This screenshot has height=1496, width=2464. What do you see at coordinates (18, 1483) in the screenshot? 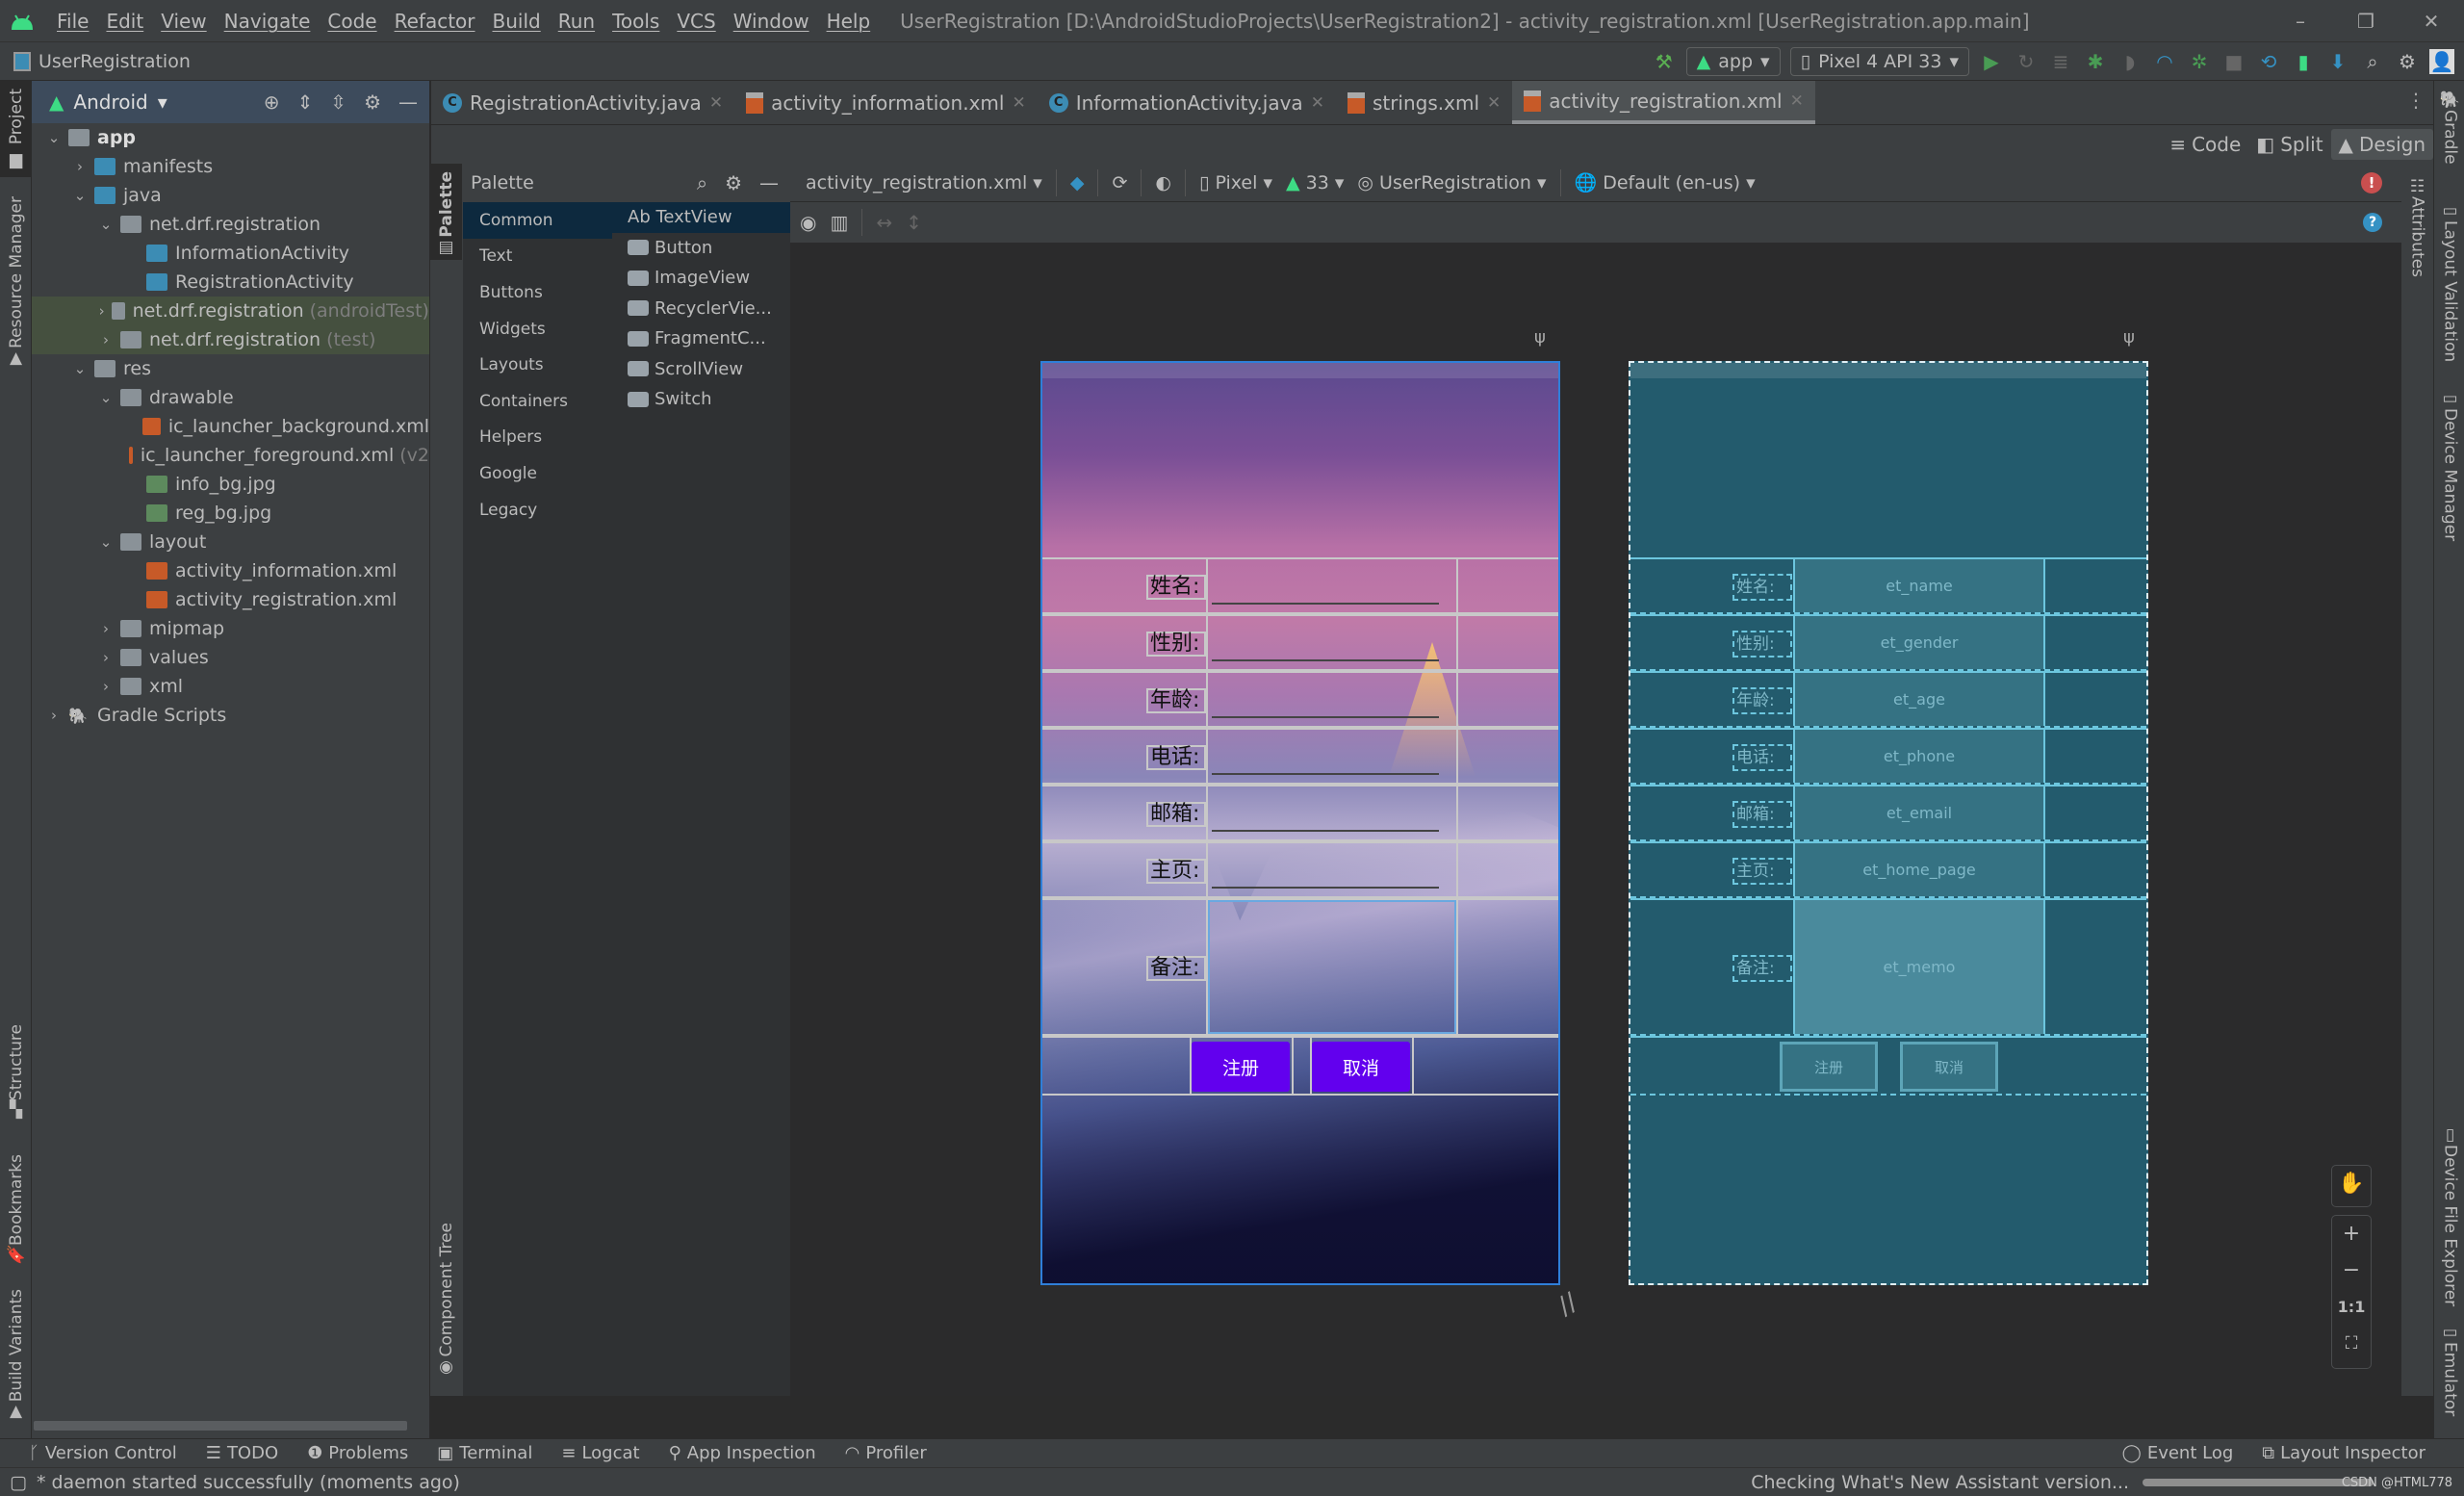
I see `toggle-tool-windows-icon: ▢` at bounding box center [18, 1483].